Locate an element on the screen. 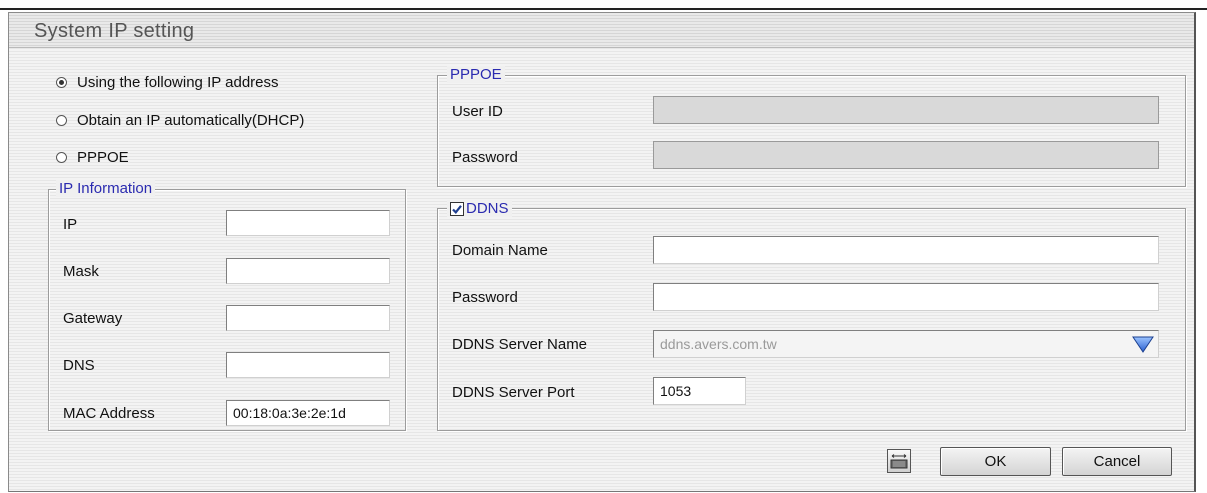  pppoe-user-id-input is located at coordinates (906, 110).